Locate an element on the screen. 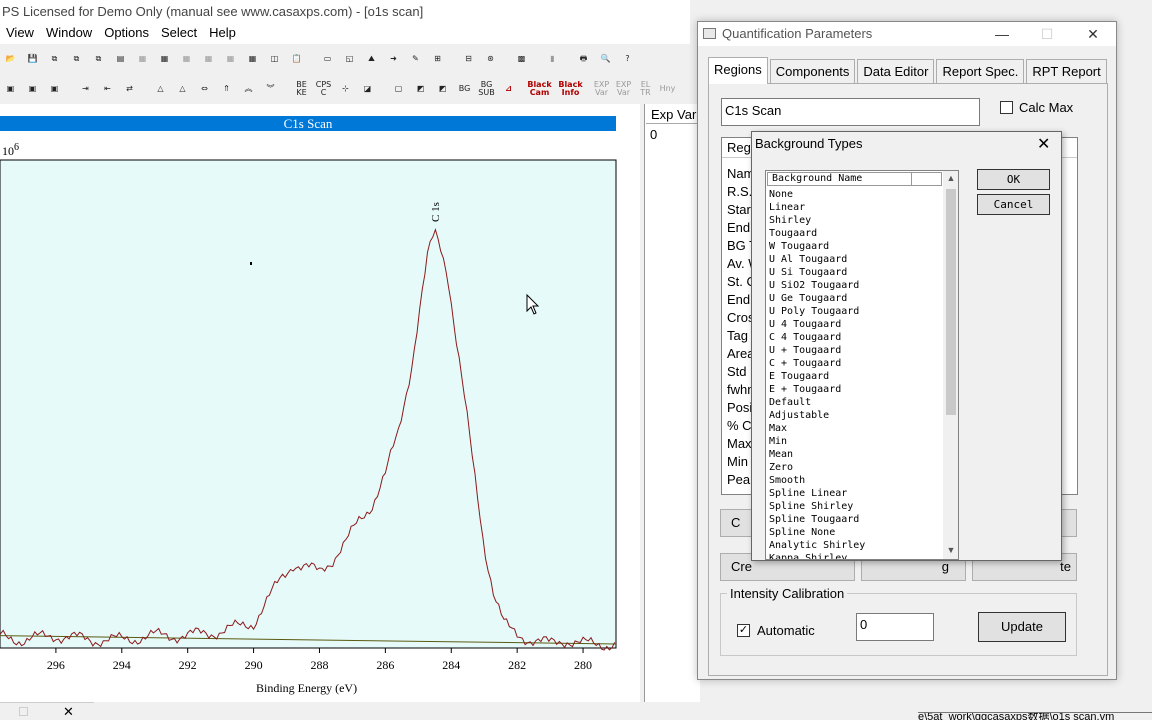  background-item: U + Tougaard is located at coordinates (855, 350).